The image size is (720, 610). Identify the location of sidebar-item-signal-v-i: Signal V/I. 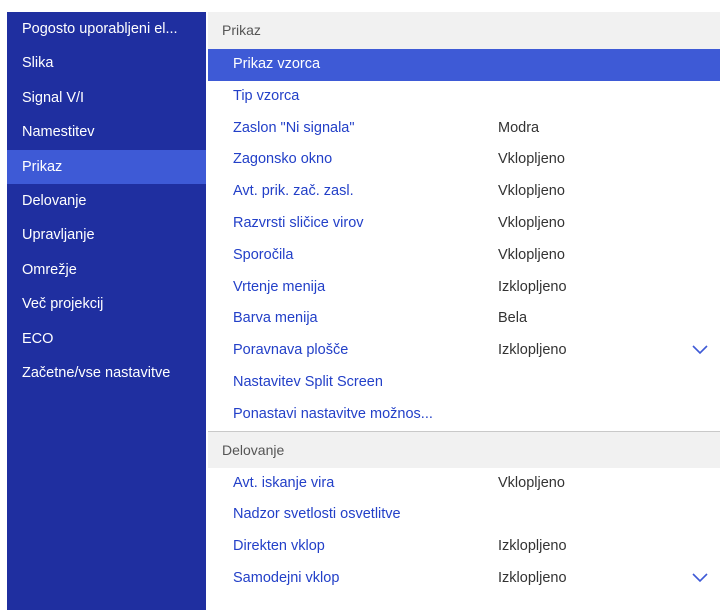
(106, 98).